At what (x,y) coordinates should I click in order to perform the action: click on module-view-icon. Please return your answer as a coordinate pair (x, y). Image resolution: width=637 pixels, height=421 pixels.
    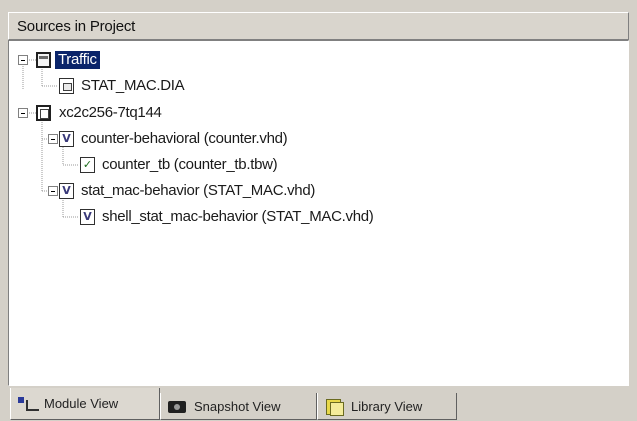
    Looking at the image, I should click on (28, 404).